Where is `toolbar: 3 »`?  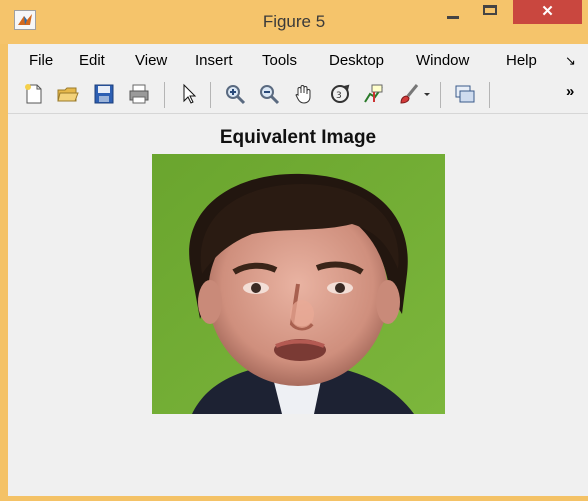 toolbar: 3 » is located at coordinates (298, 94).